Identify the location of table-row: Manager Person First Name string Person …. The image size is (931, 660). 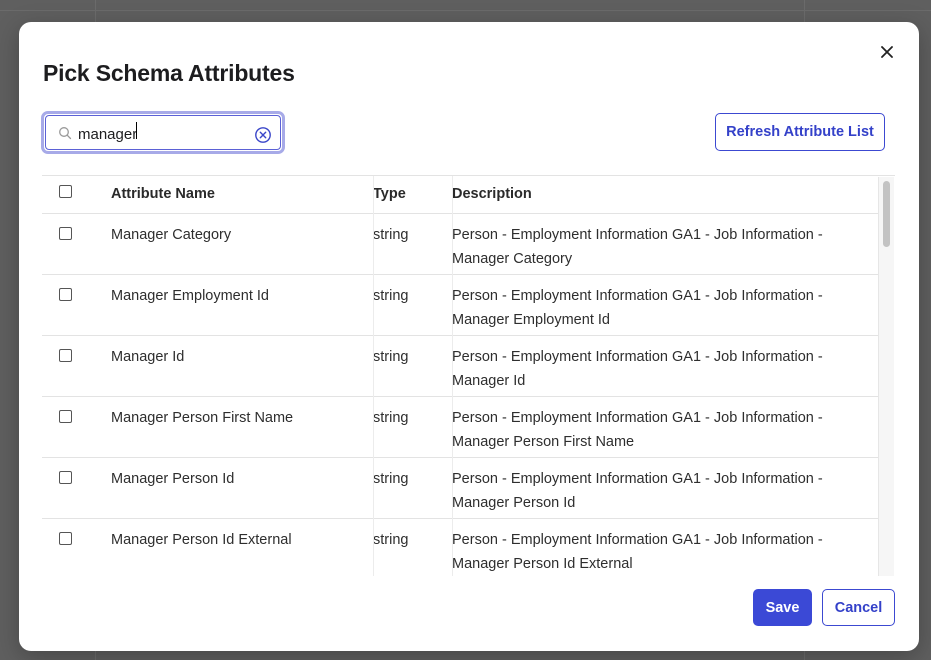
(461, 426).